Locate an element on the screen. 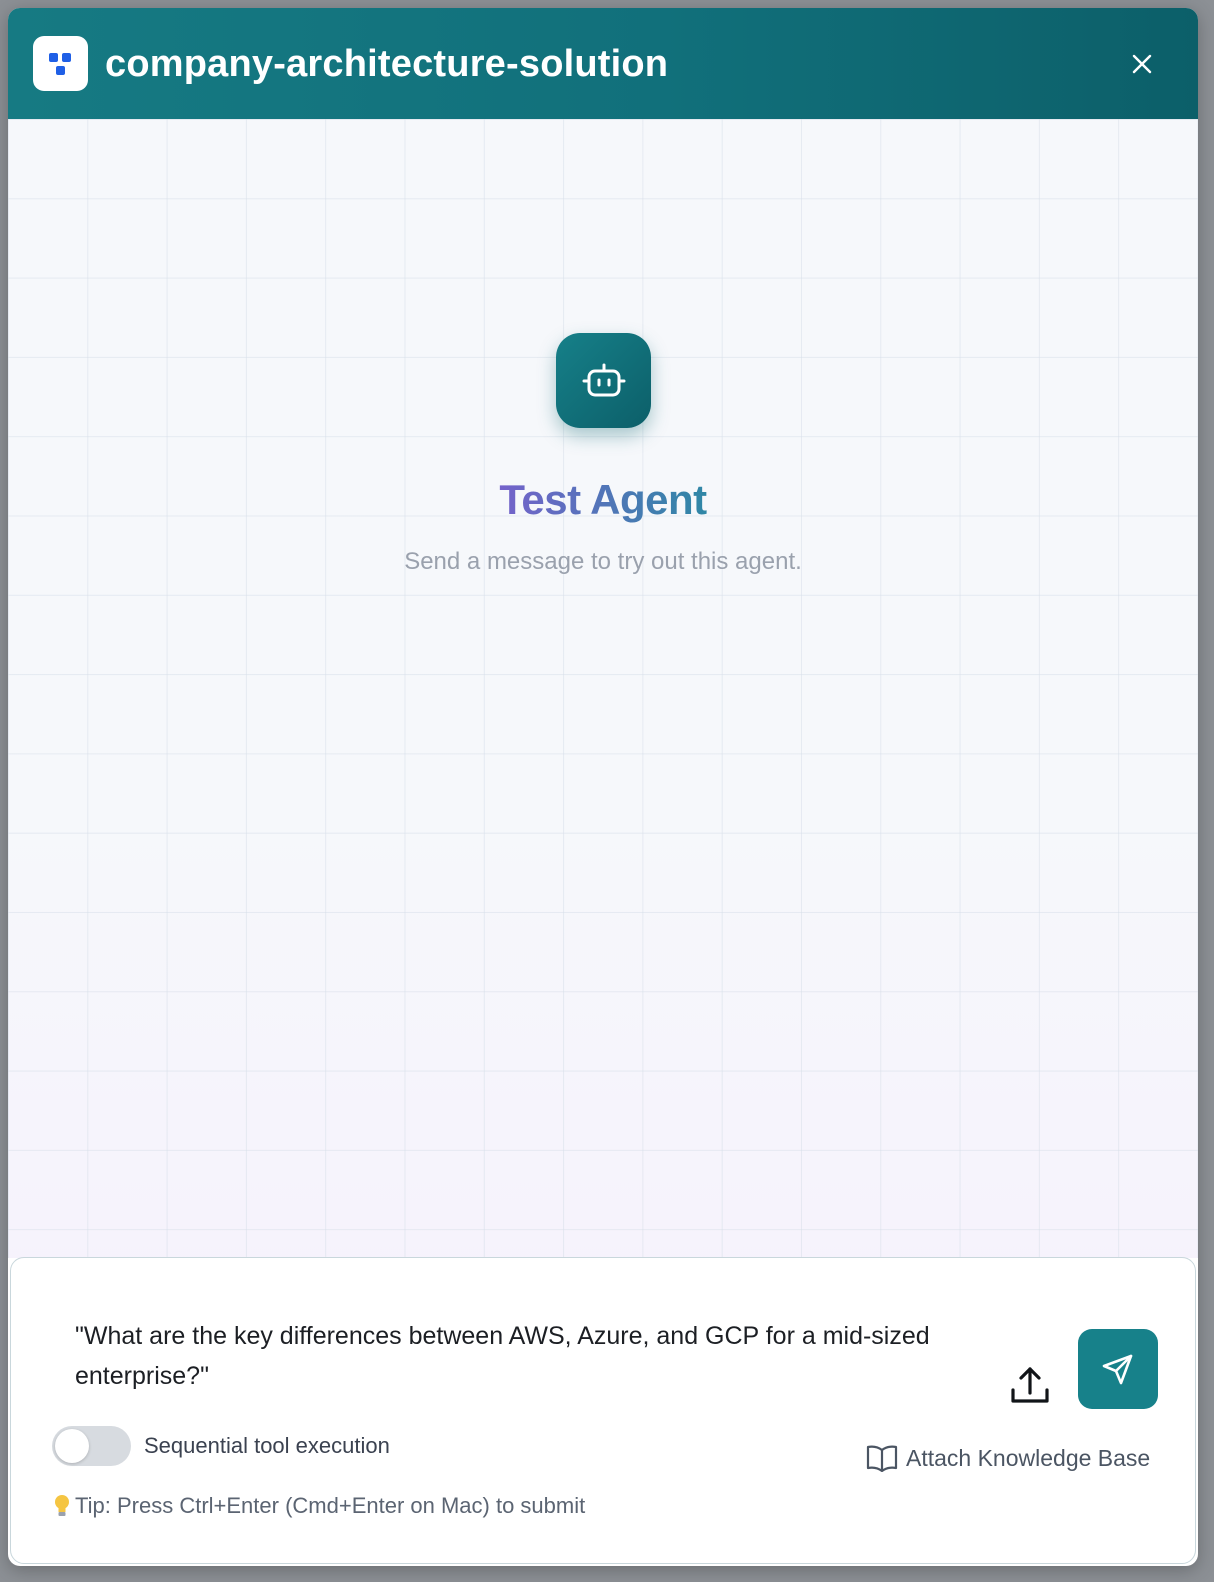 Image resolution: width=1214 pixels, height=1582 pixels. agent-subtitle: Send a message to try out this agent. is located at coordinates (603, 561).